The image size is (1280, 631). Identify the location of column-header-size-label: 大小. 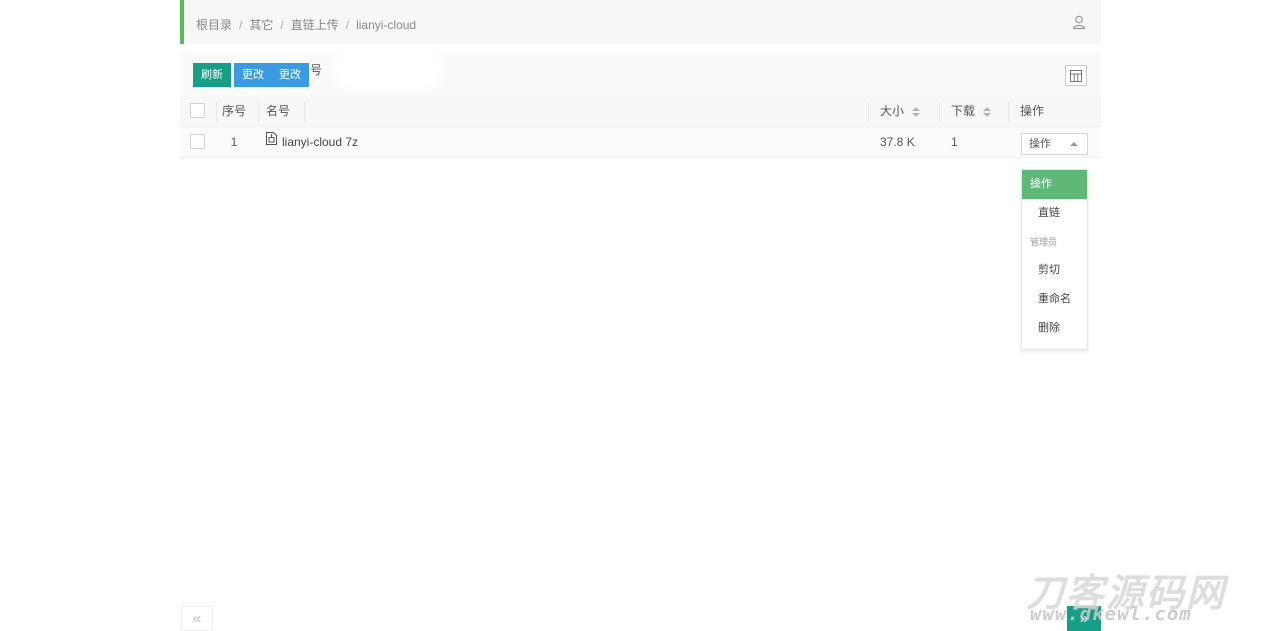
(892, 111).